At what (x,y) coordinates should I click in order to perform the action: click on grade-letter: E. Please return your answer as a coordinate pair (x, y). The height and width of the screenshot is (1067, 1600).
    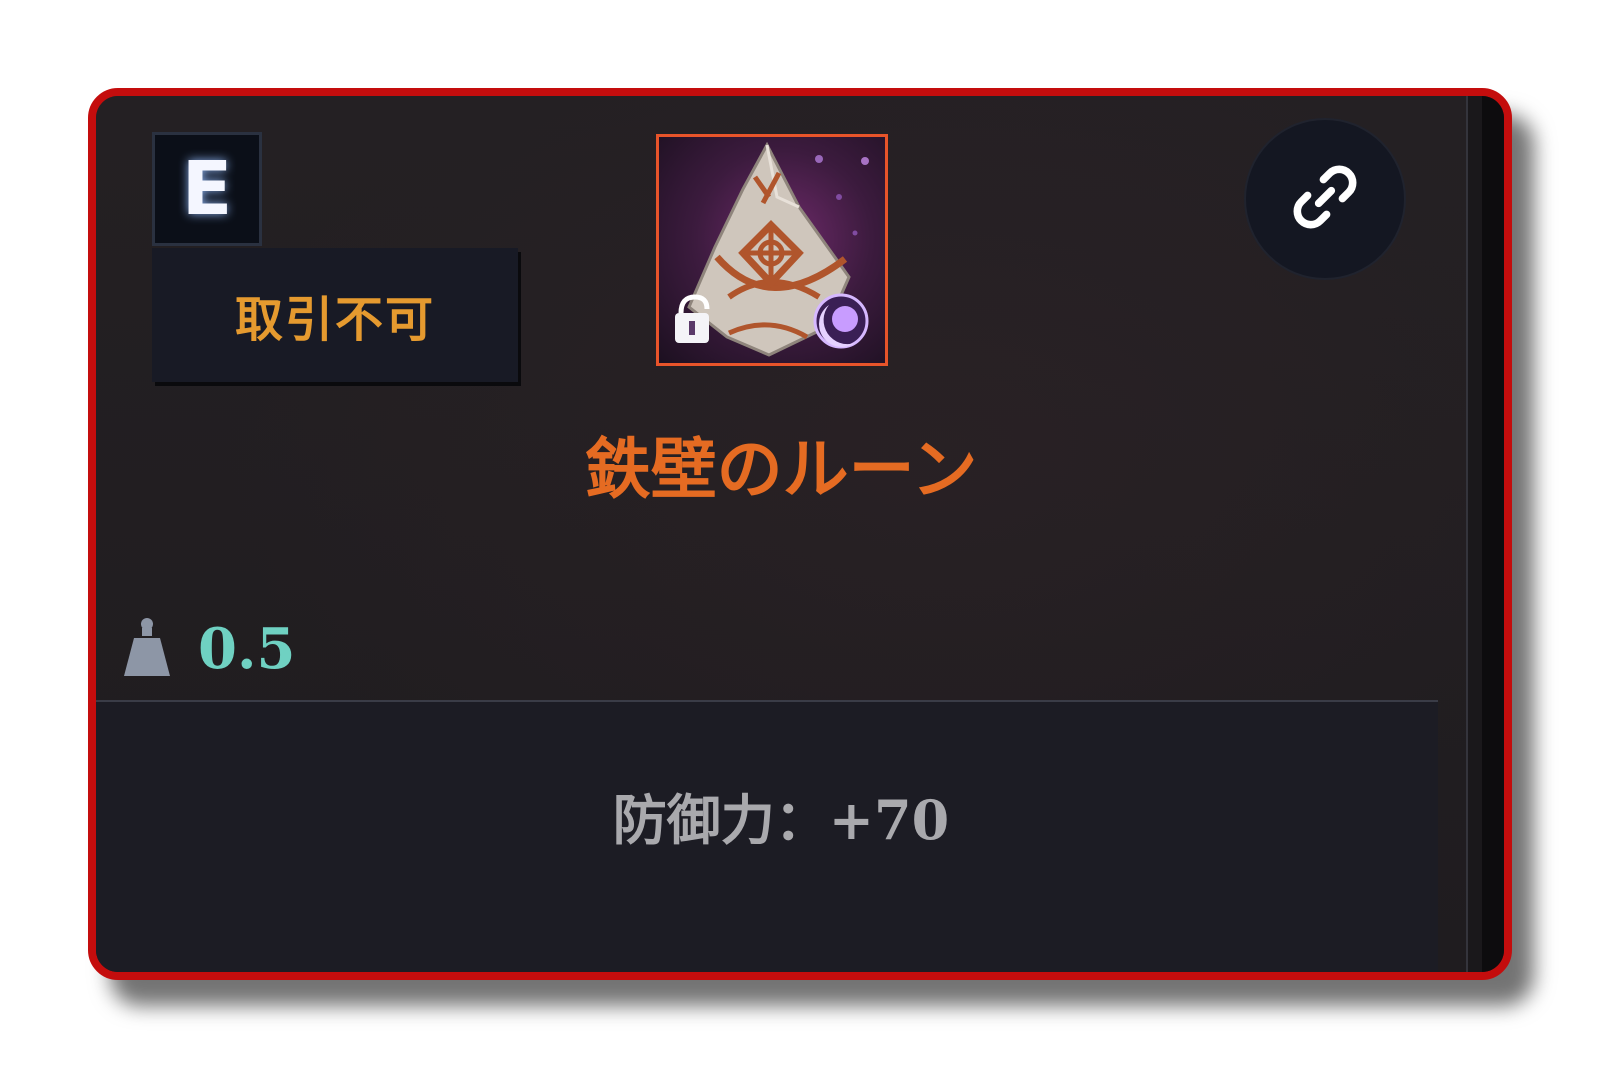
    Looking at the image, I should click on (207, 189).